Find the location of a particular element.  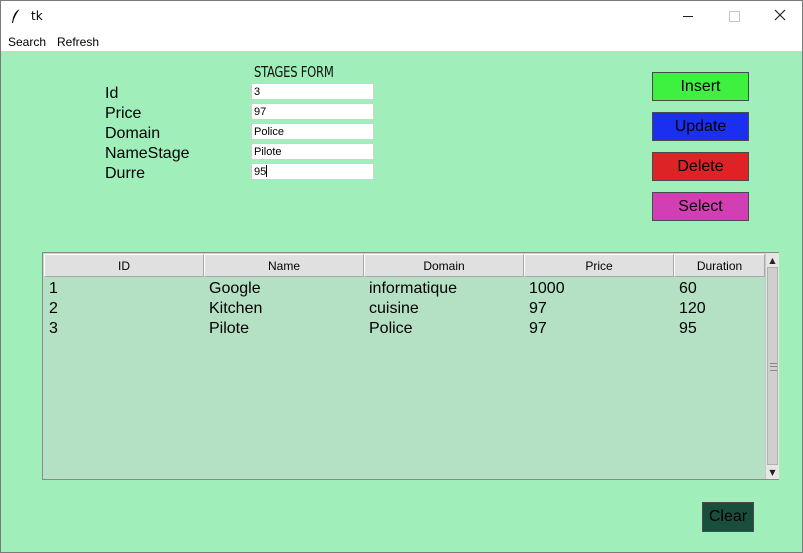

maximize-button is located at coordinates (734, 16).